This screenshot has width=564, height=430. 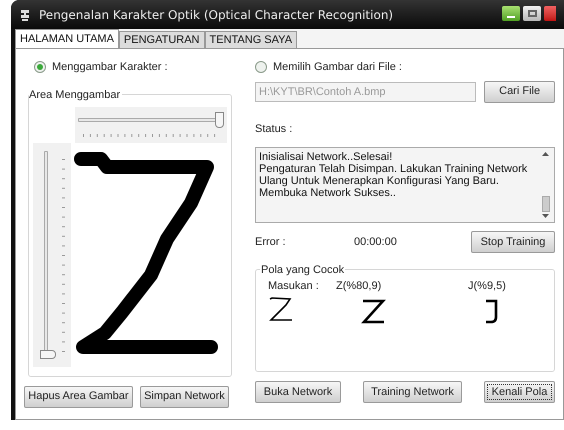 What do you see at coordinates (281, 309) in the screenshot?
I see `input-letter-drawing` at bounding box center [281, 309].